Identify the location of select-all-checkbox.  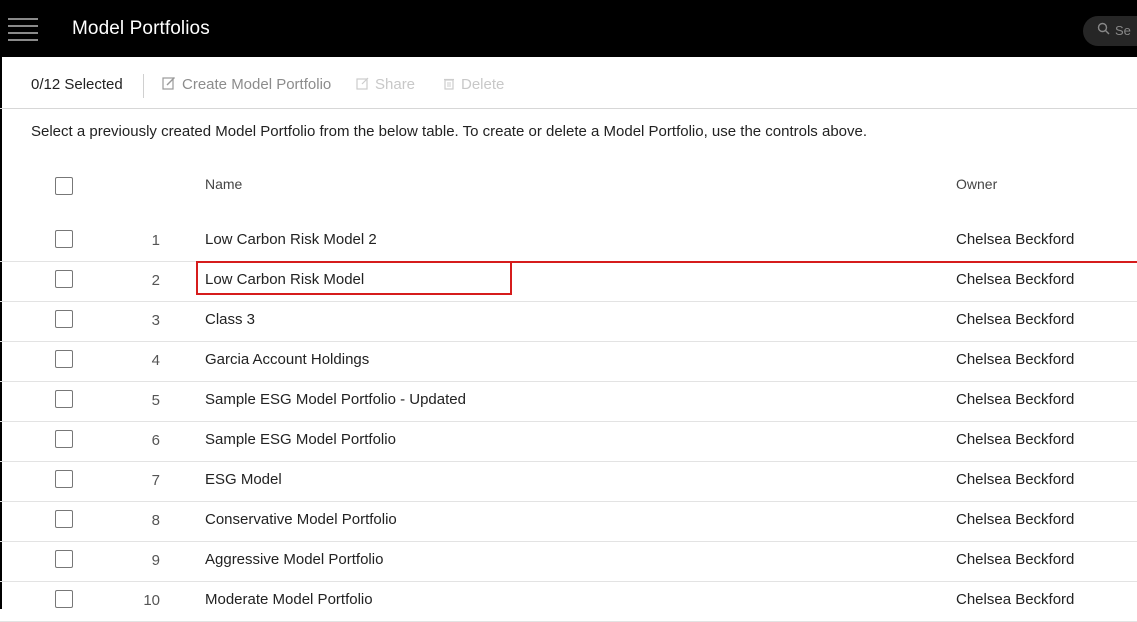
(64, 186).